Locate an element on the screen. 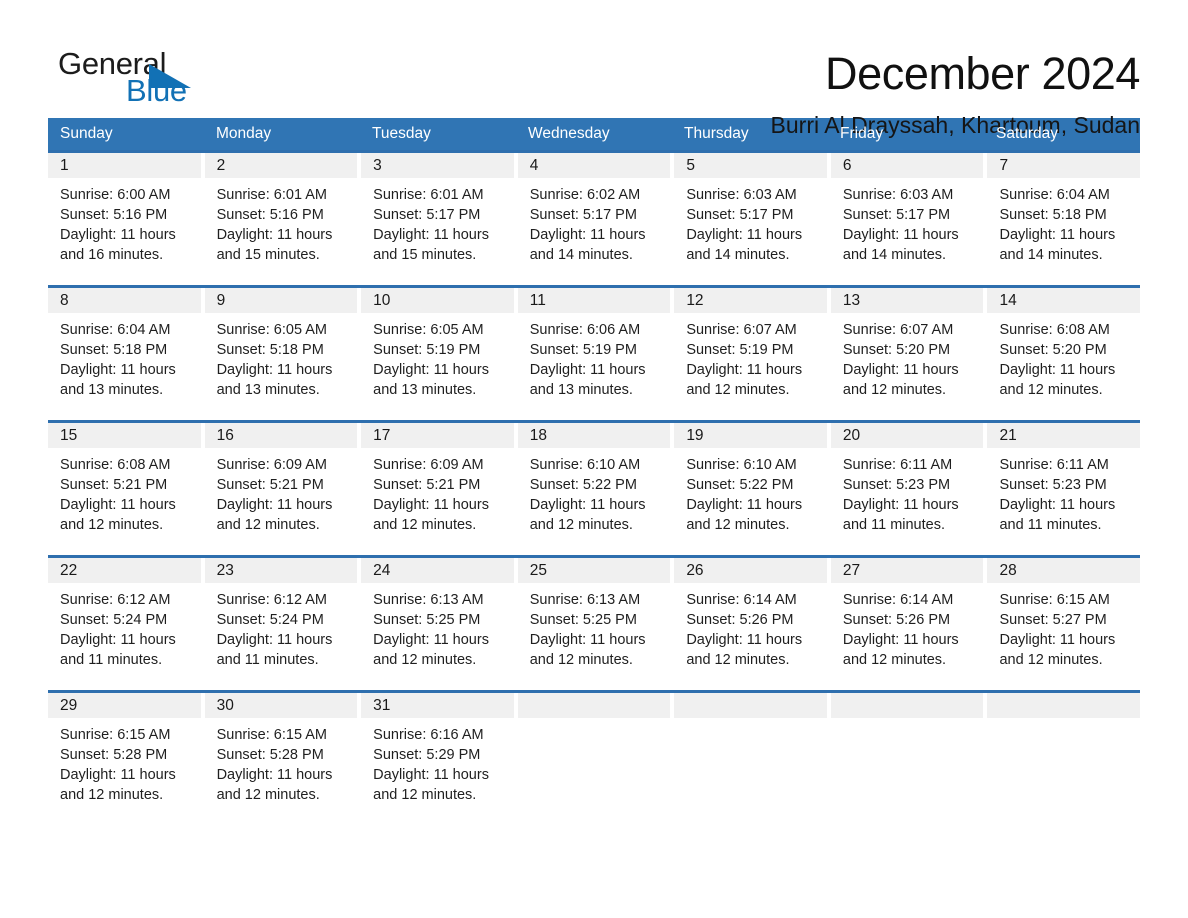 The image size is (1188, 918). day-number-23: 23 is located at coordinates (283, 570).